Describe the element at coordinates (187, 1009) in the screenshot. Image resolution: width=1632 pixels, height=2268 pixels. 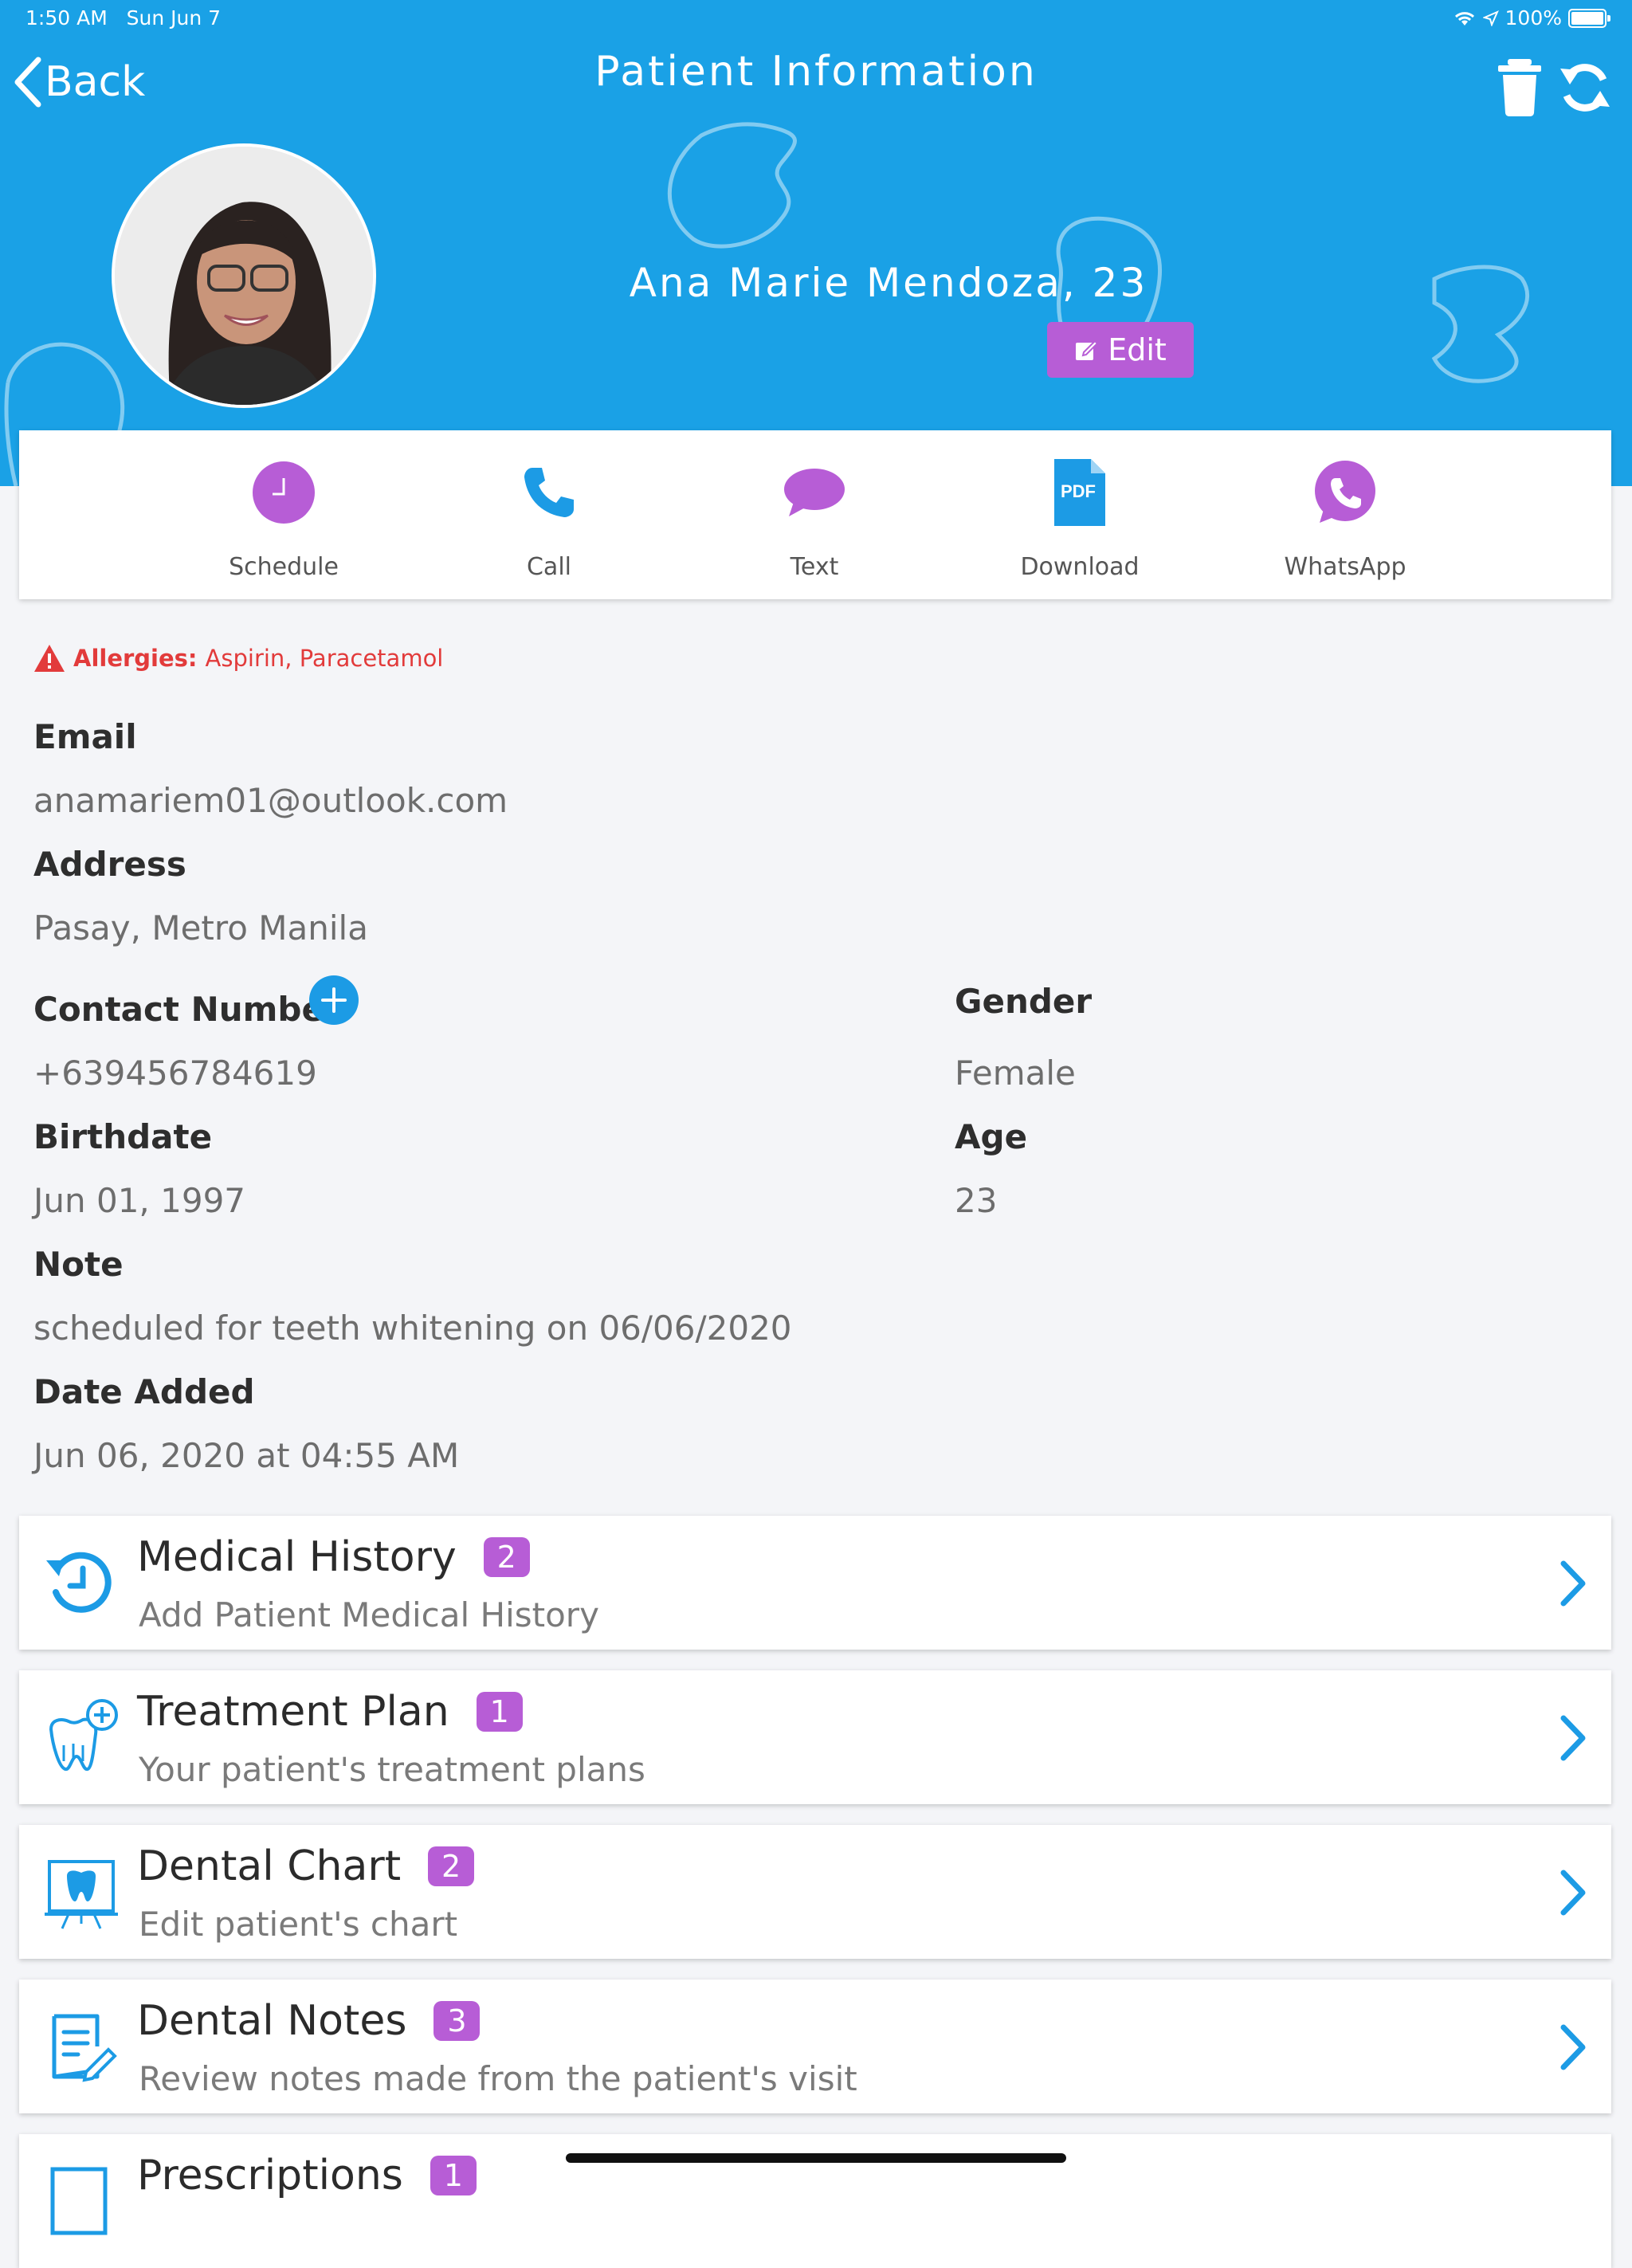
I see `contact-number-label: Contact Number` at that location.